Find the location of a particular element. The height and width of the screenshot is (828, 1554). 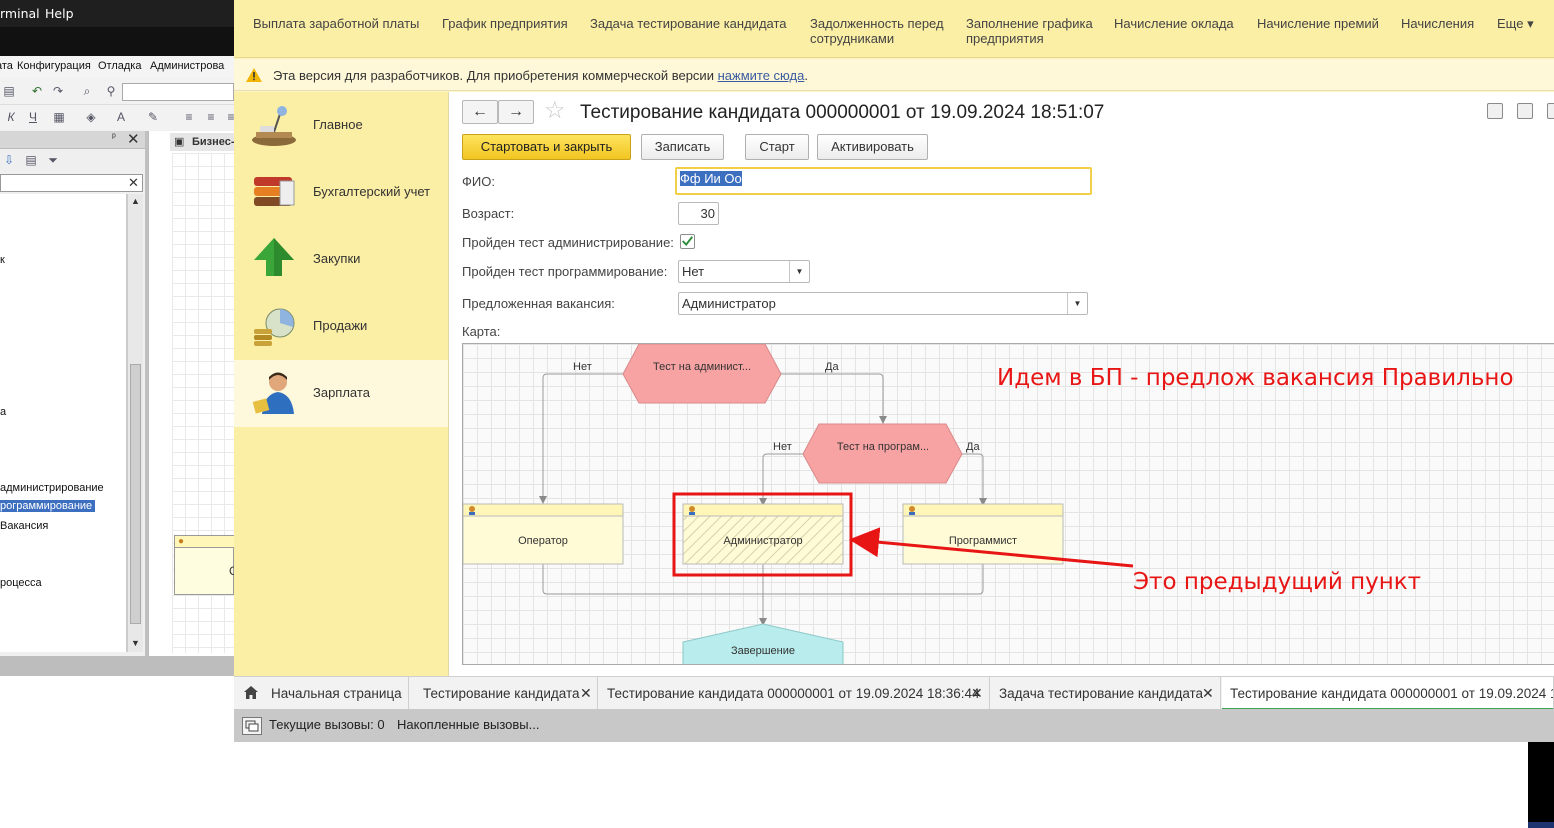

font-color-icon: A is located at coordinates (121, 117).